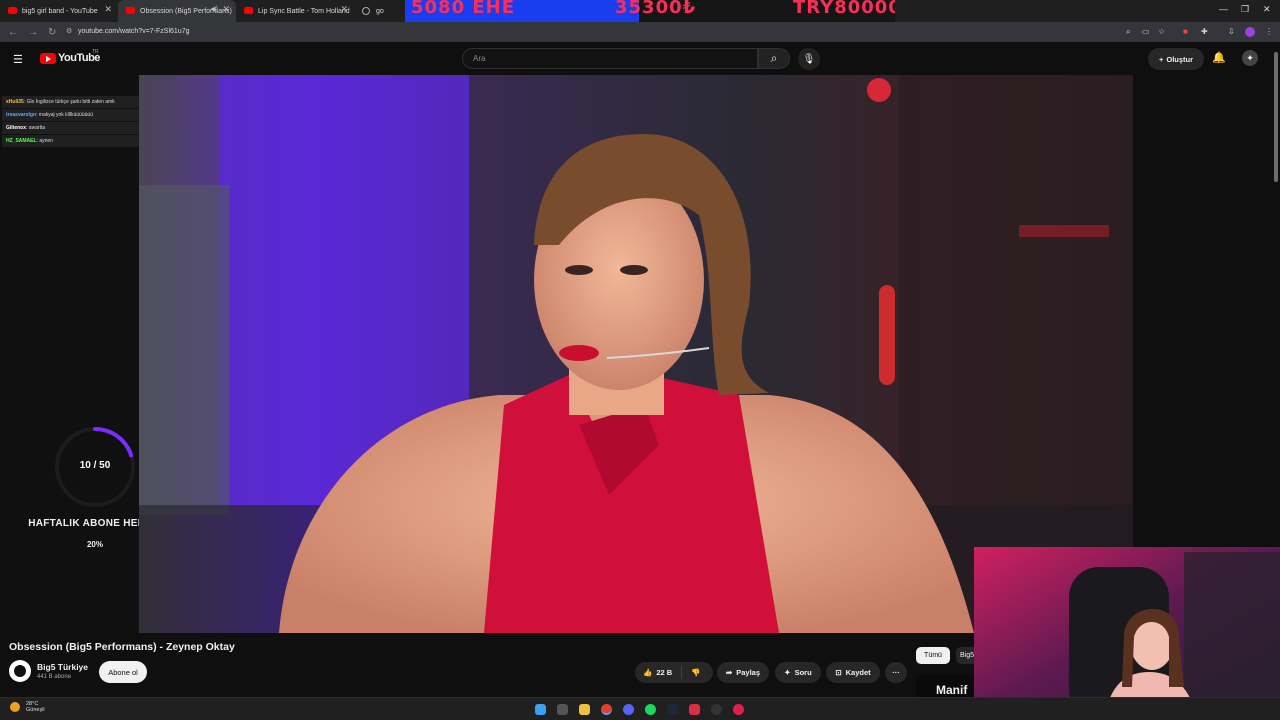 The width and height of the screenshot is (1280, 720). Describe the element at coordinates (1219, 57) in the screenshot. I see `notifications-bell-icon: 🔔` at that location.